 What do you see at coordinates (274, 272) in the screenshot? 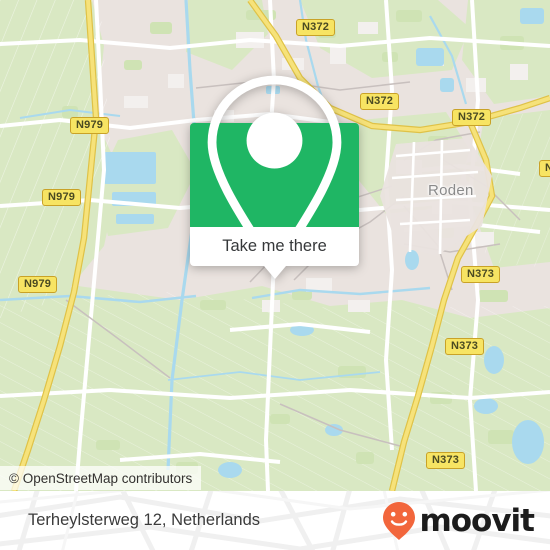
I see `callout-pointer-tail` at bounding box center [274, 272].